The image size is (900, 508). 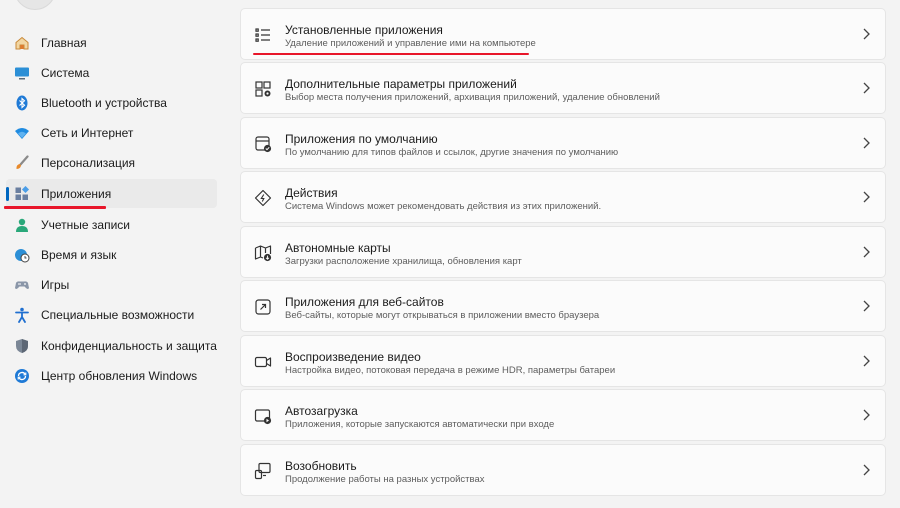 I want to click on globe-clock-icon, so click(x=22, y=255).